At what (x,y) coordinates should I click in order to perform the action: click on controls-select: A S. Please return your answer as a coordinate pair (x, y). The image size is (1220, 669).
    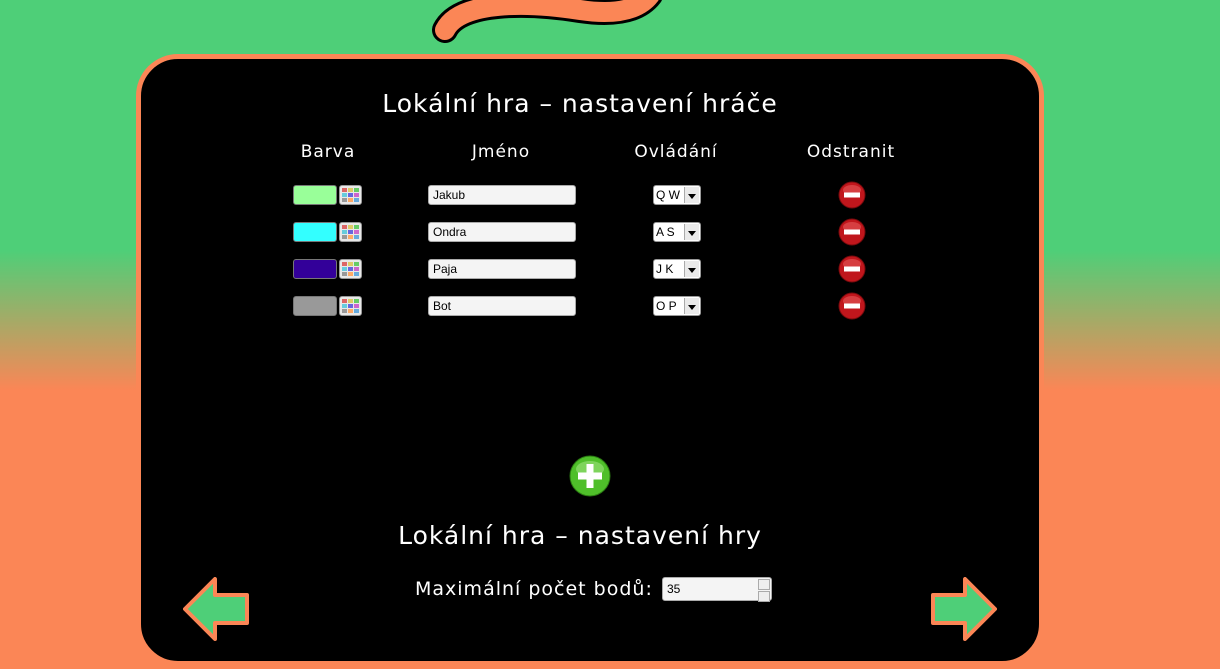
    Looking at the image, I should click on (677, 232).